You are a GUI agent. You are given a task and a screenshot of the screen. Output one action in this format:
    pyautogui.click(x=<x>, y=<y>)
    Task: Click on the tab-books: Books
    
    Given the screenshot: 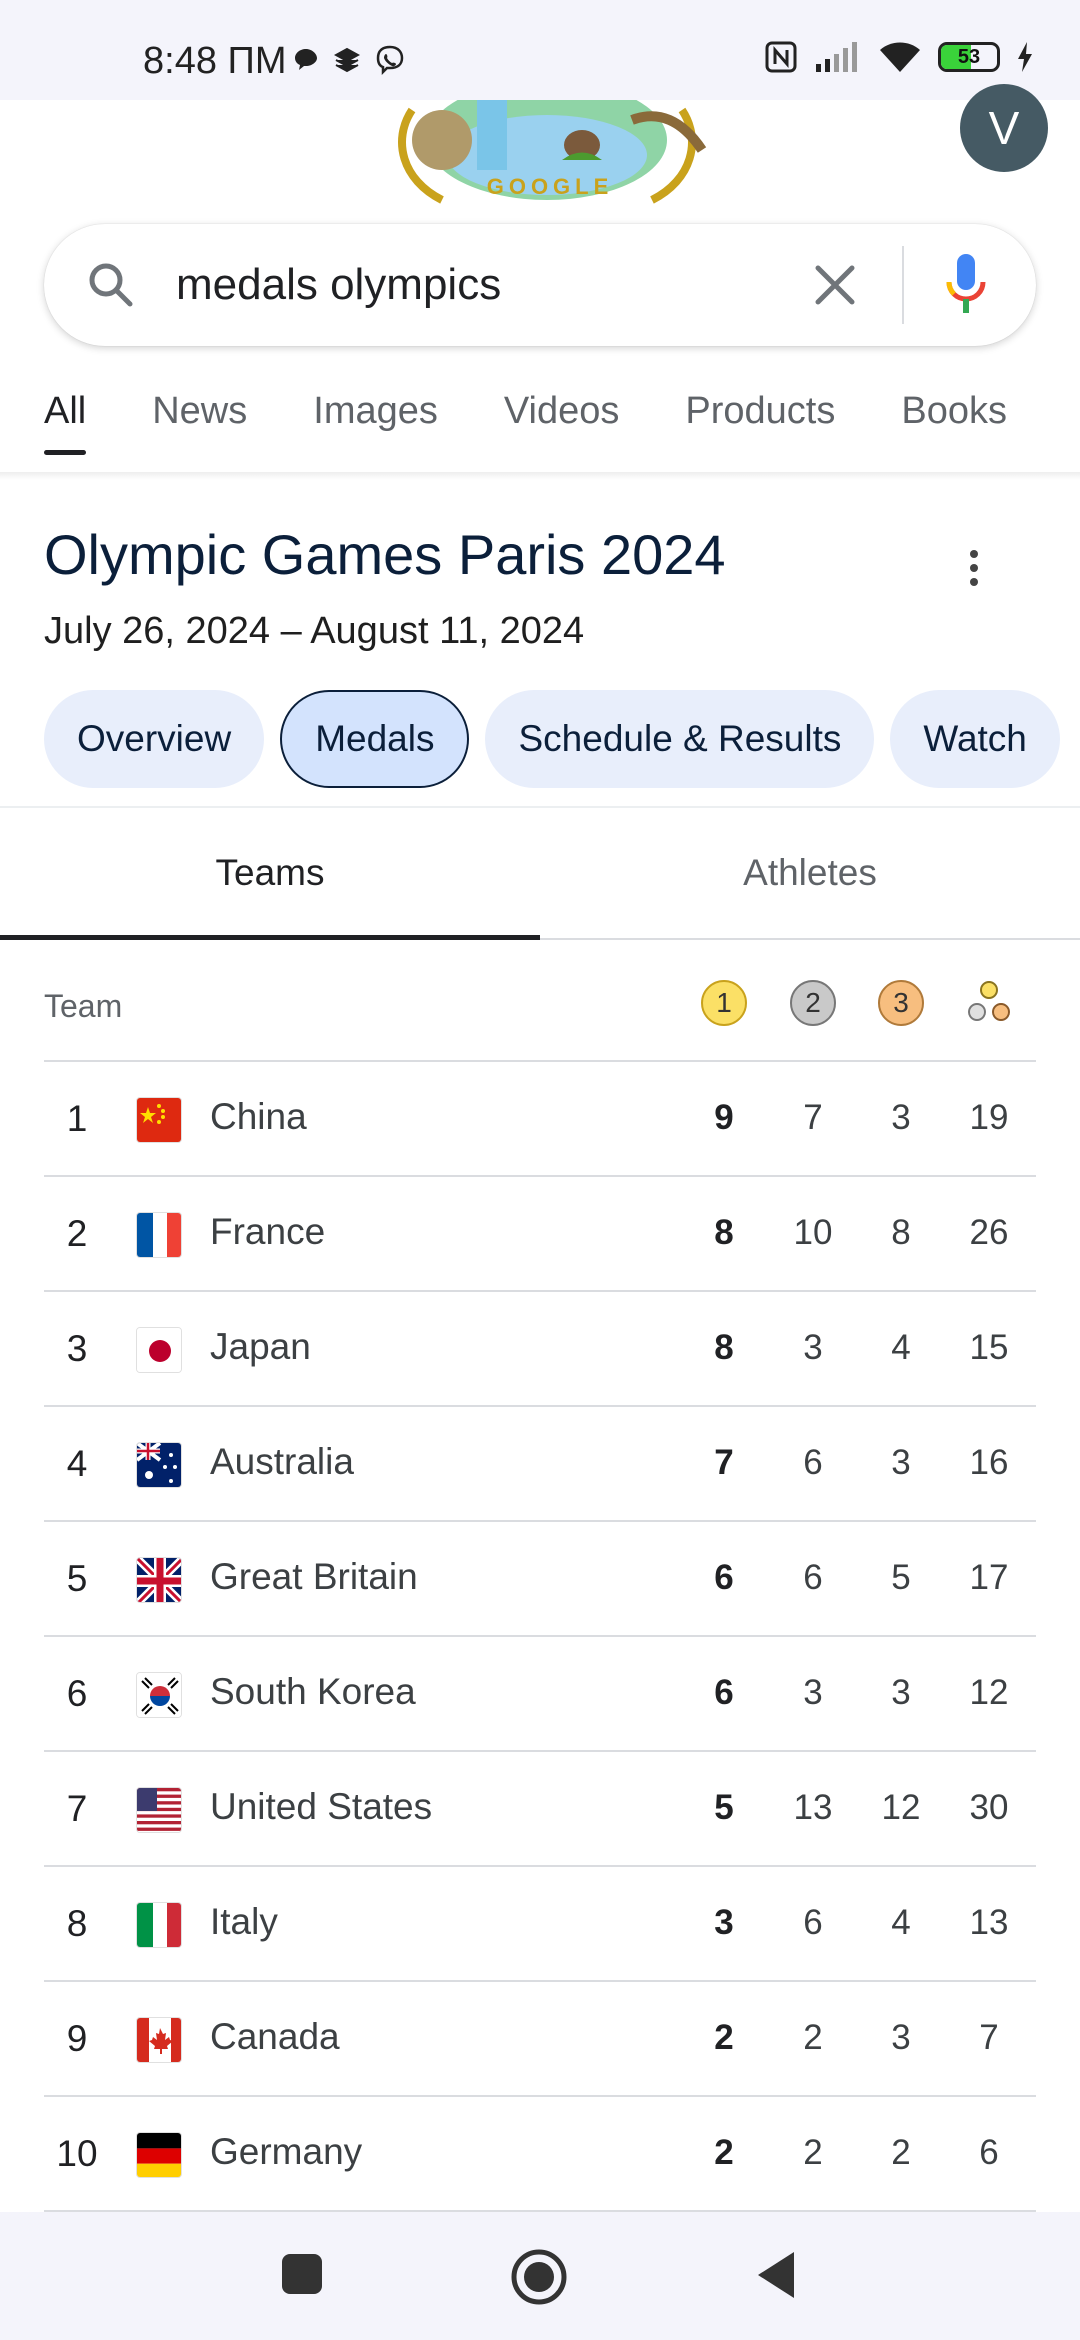 What is the action you would take?
    pyautogui.click(x=954, y=422)
    